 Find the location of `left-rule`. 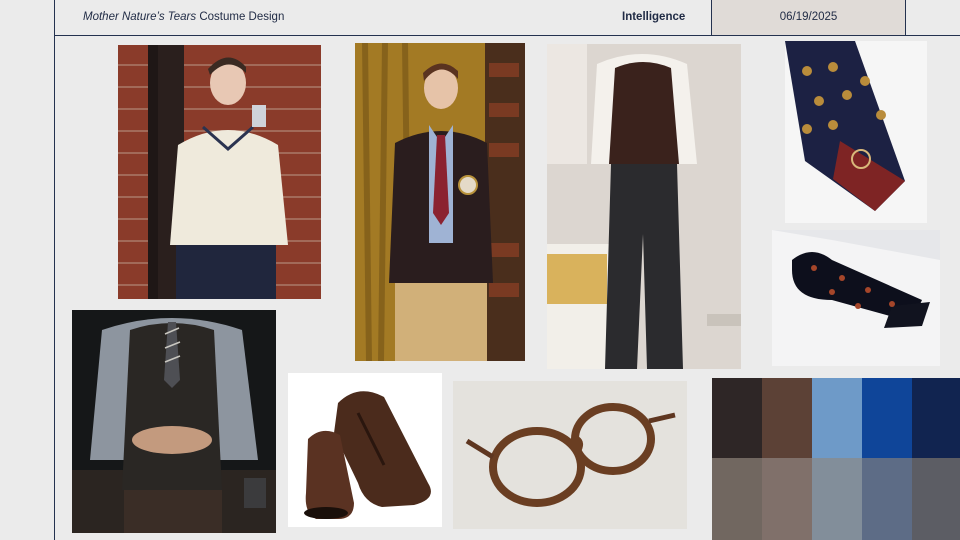

left-rule is located at coordinates (54, 270).